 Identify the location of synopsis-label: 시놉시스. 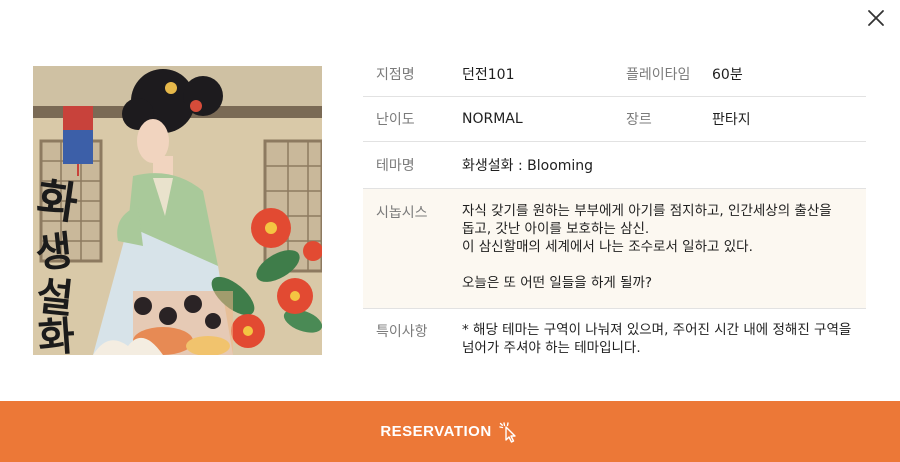
(402, 213).